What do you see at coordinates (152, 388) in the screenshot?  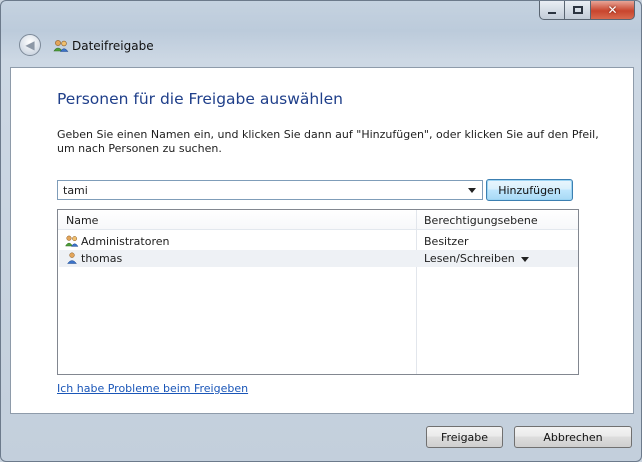 I see `help-link: Ich habe Probleme beim Freigeben` at bounding box center [152, 388].